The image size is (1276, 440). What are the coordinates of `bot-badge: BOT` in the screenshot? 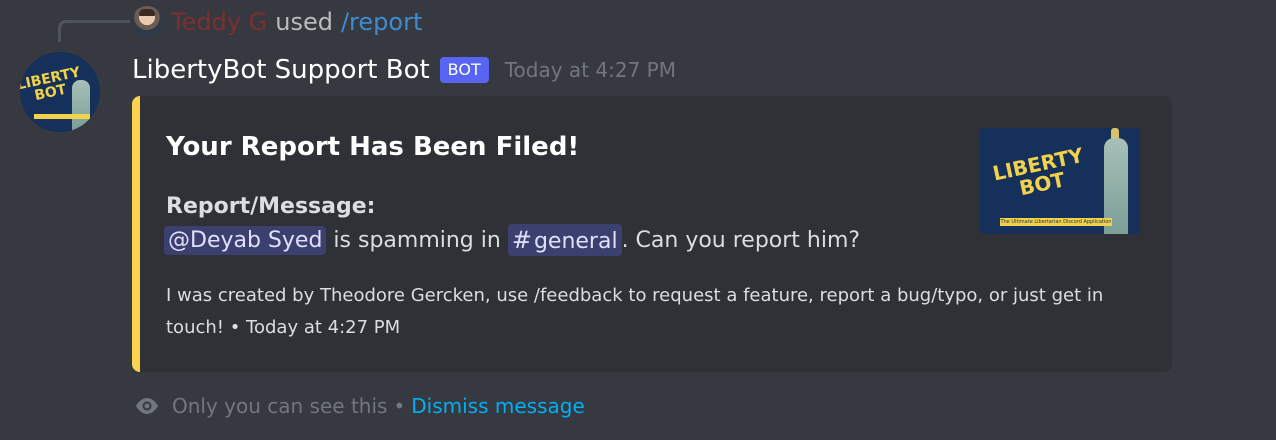 It's located at (464, 70).